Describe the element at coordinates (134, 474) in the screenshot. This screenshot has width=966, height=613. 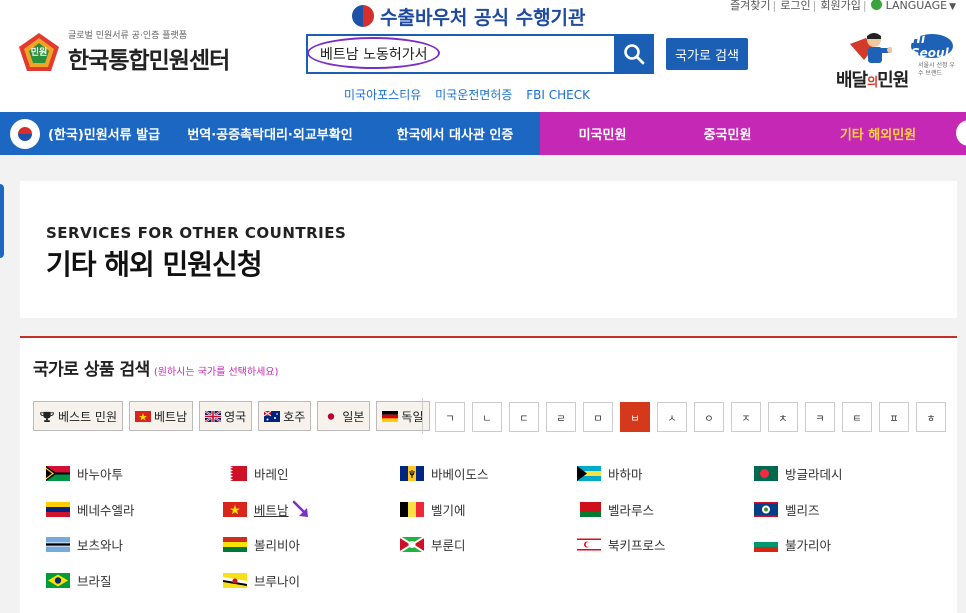
I see `country-vanuatu: 바누아투` at that location.